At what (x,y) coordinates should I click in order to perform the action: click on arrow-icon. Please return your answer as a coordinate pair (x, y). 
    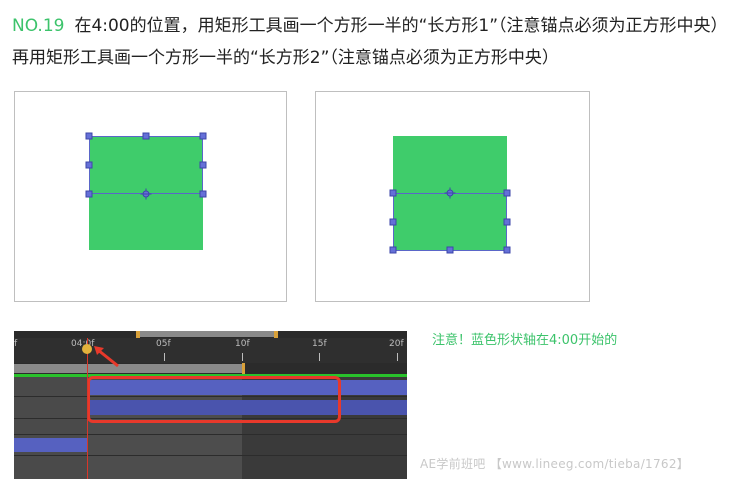
    Looking at the image, I should click on (106, 357).